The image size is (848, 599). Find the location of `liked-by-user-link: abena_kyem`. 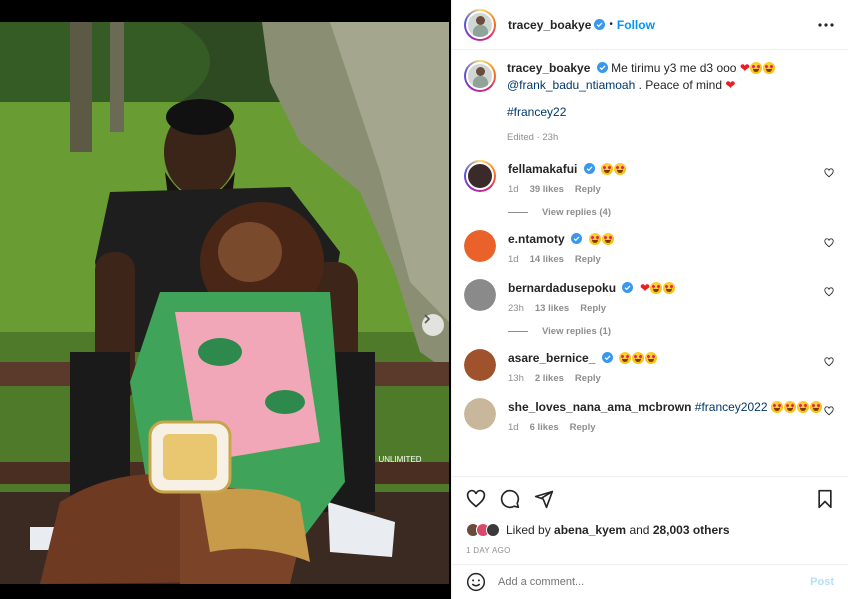

liked-by-user-link: abena_kyem is located at coordinates (590, 530).